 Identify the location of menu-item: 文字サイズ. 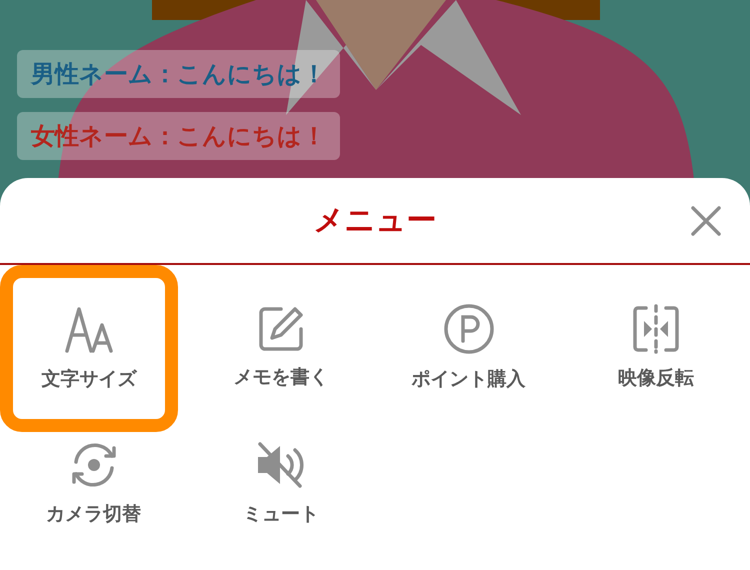
(89, 348).